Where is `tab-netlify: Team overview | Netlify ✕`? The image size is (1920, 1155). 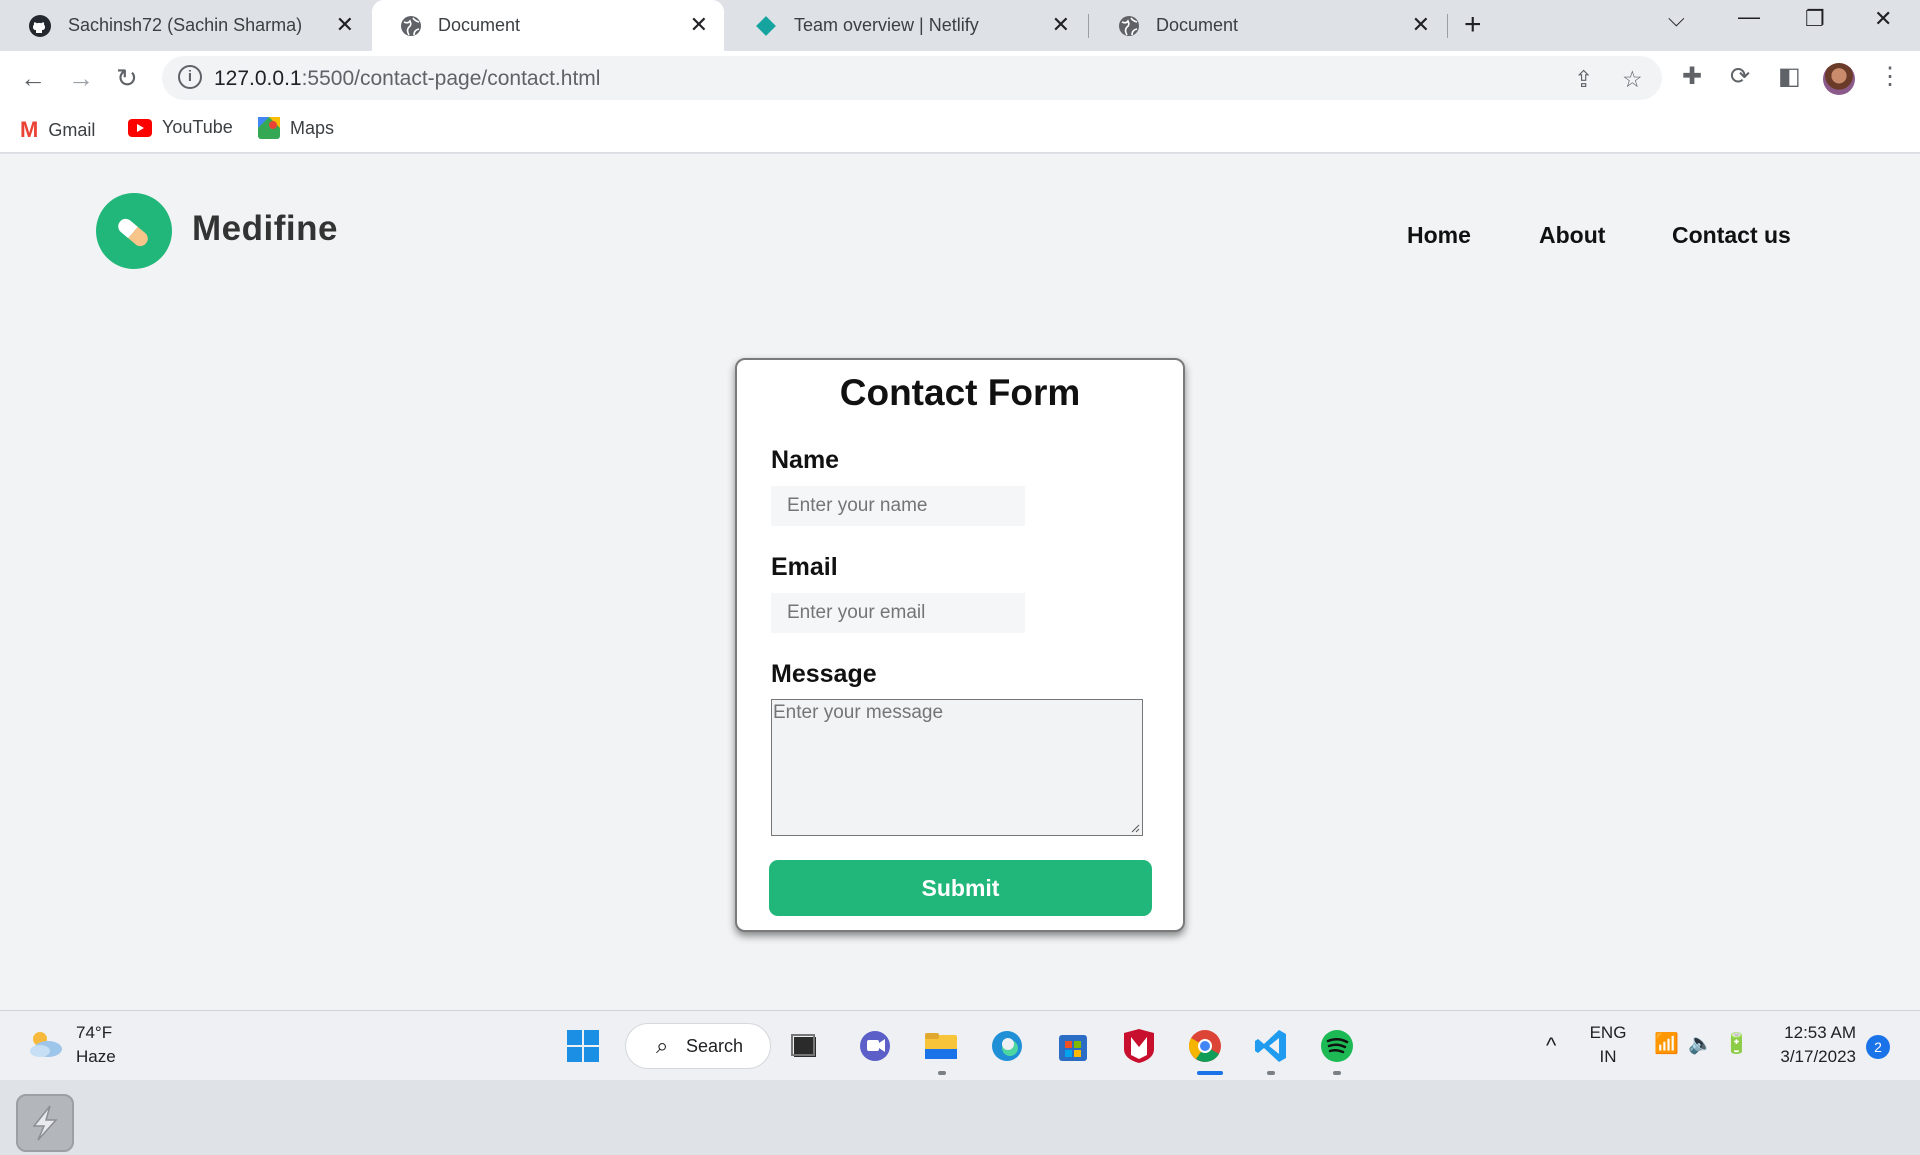 tab-netlify: Team overview | Netlify ✕ is located at coordinates (906, 25).